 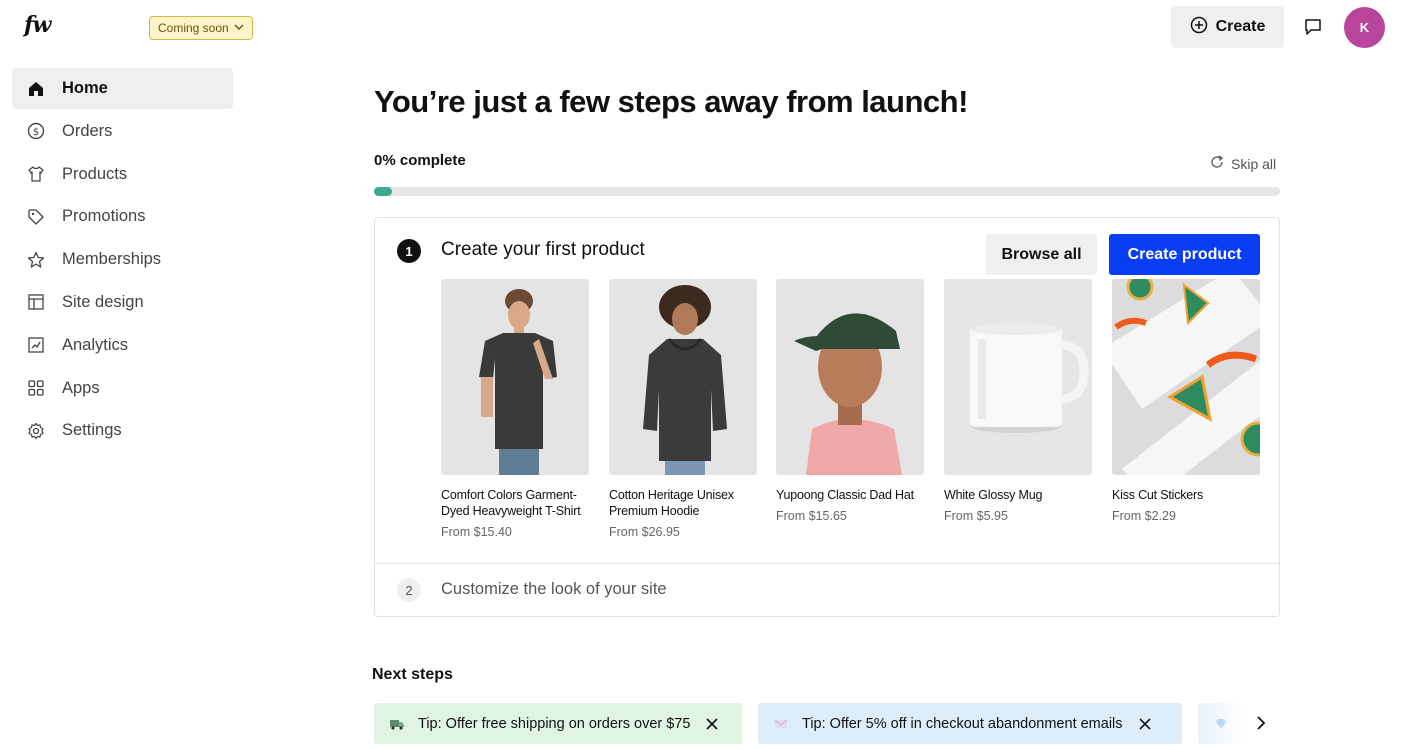 I want to click on progress-bar, so click(x=827, y=191).